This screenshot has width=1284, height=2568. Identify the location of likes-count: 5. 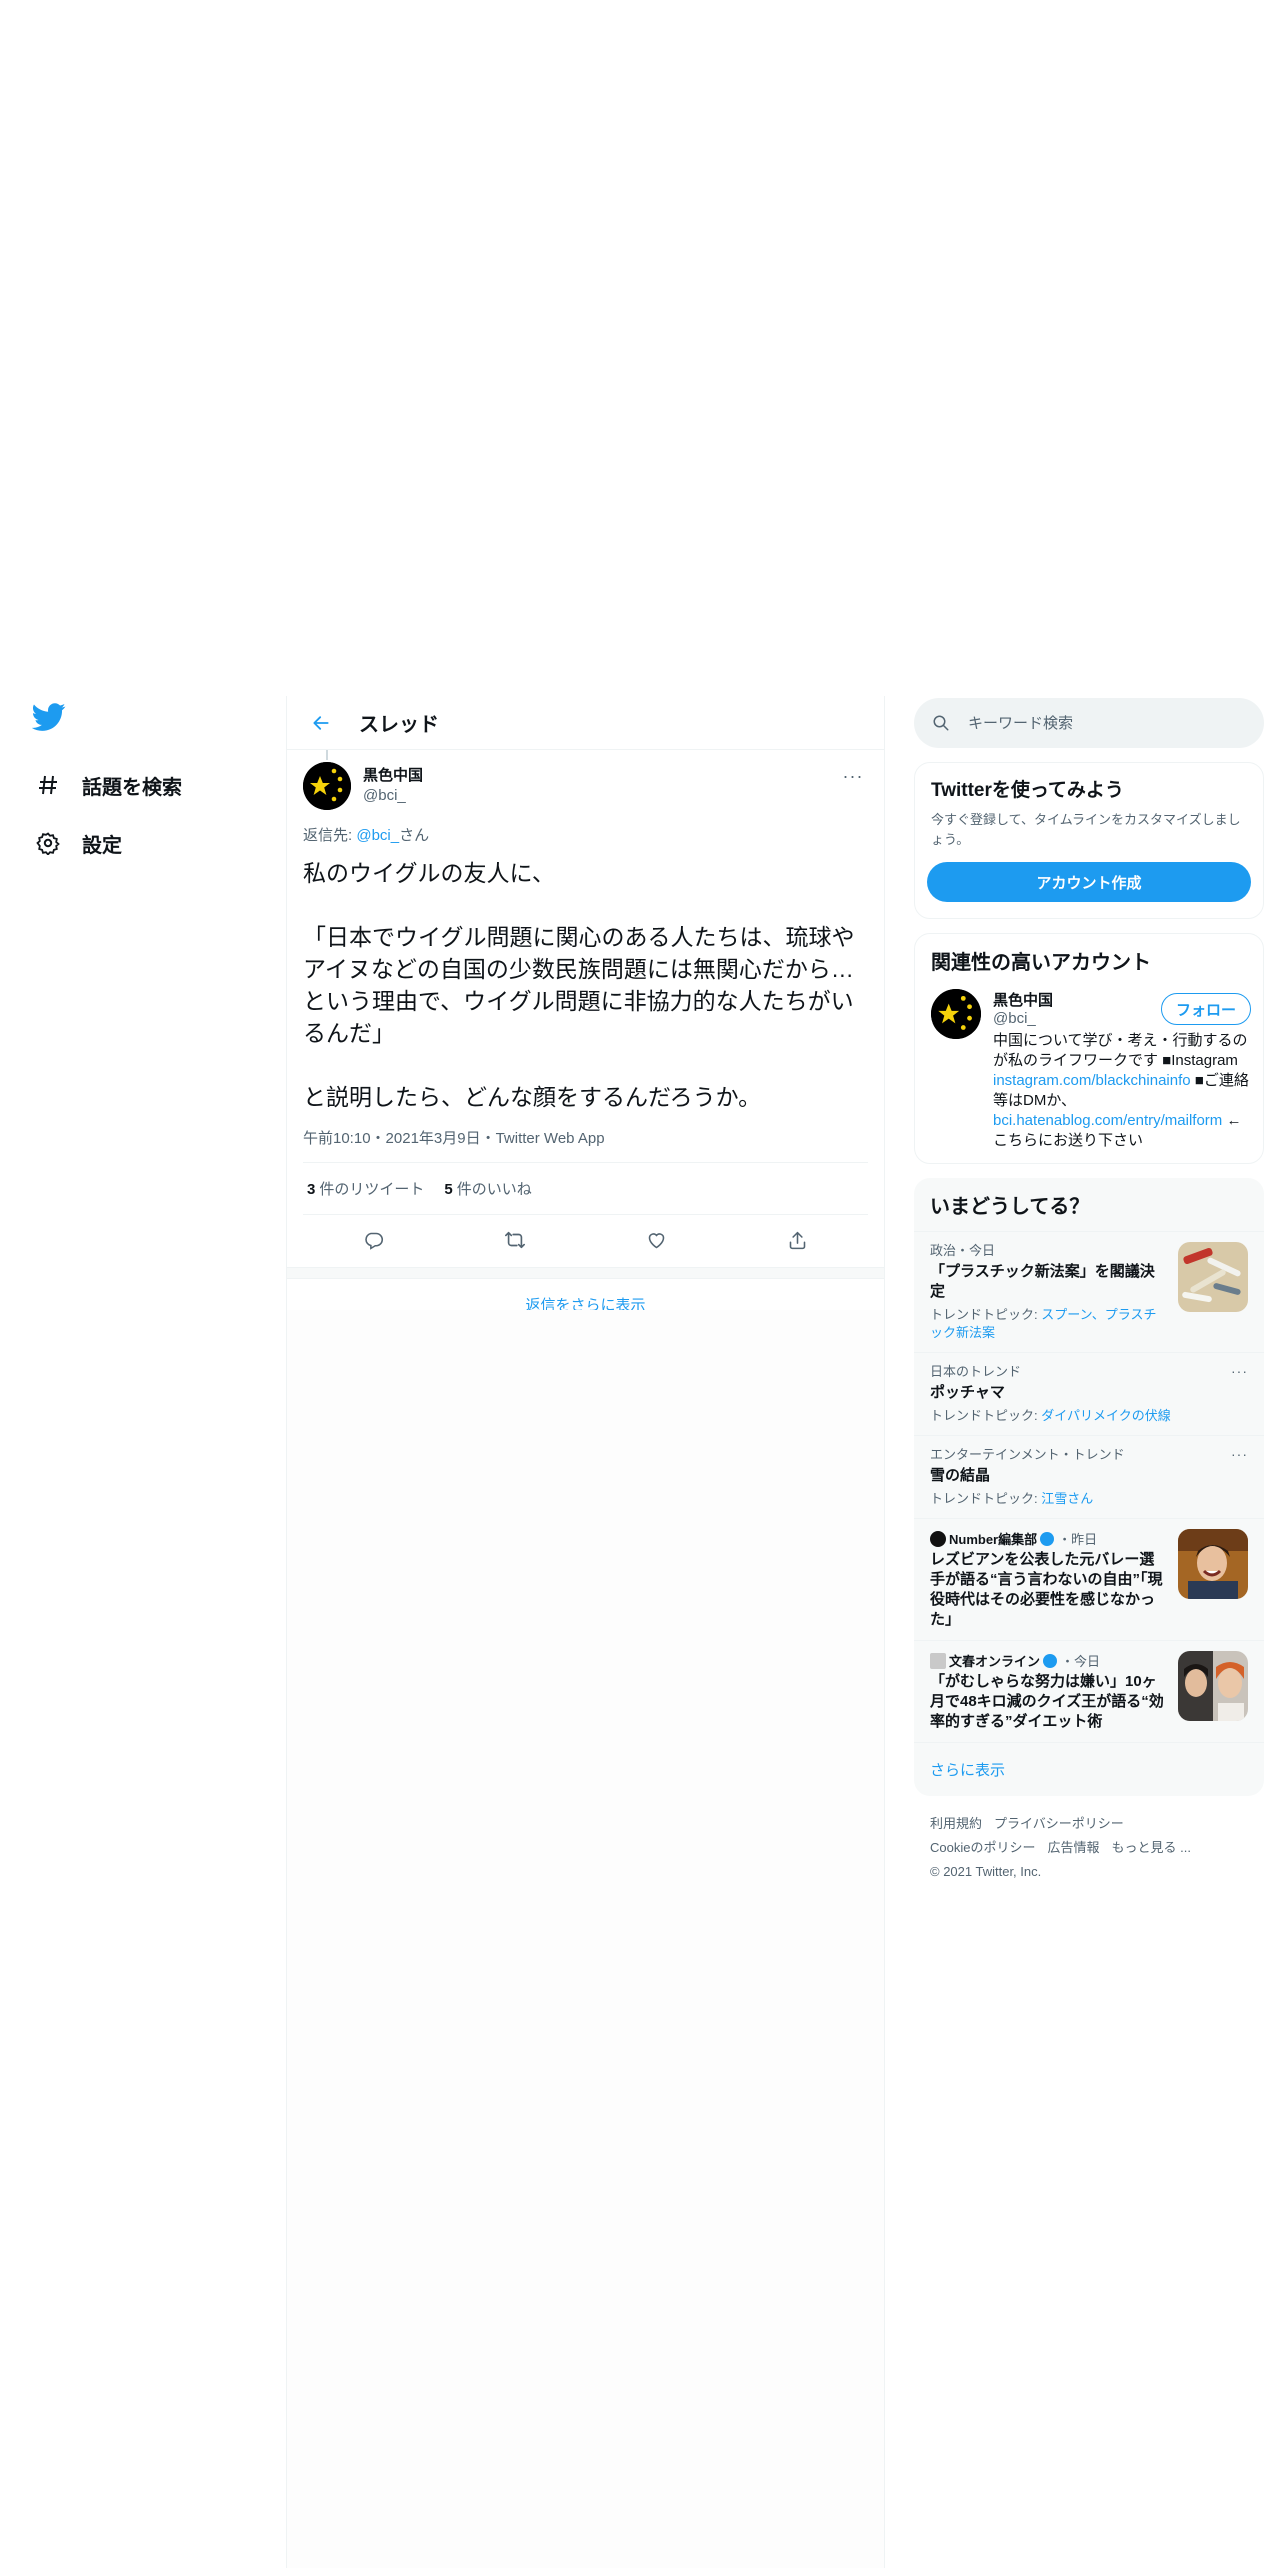
(448, 1189).